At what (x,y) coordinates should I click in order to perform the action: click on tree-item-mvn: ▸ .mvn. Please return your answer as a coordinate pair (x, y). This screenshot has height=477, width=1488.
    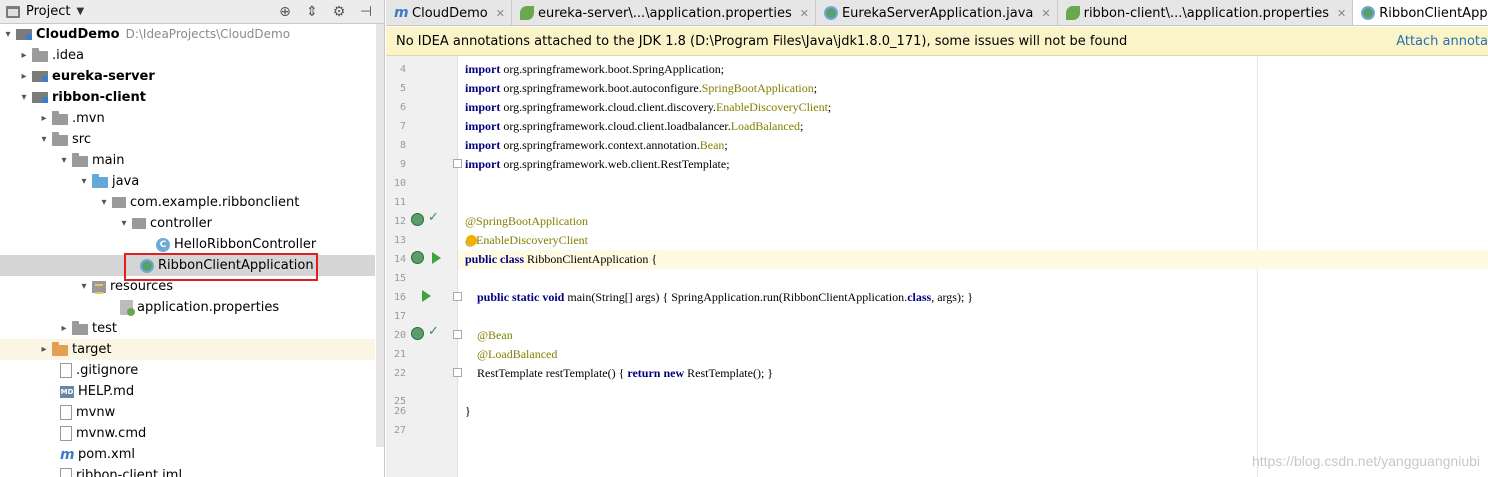
    Looking at the image, I should click on (187, 118).